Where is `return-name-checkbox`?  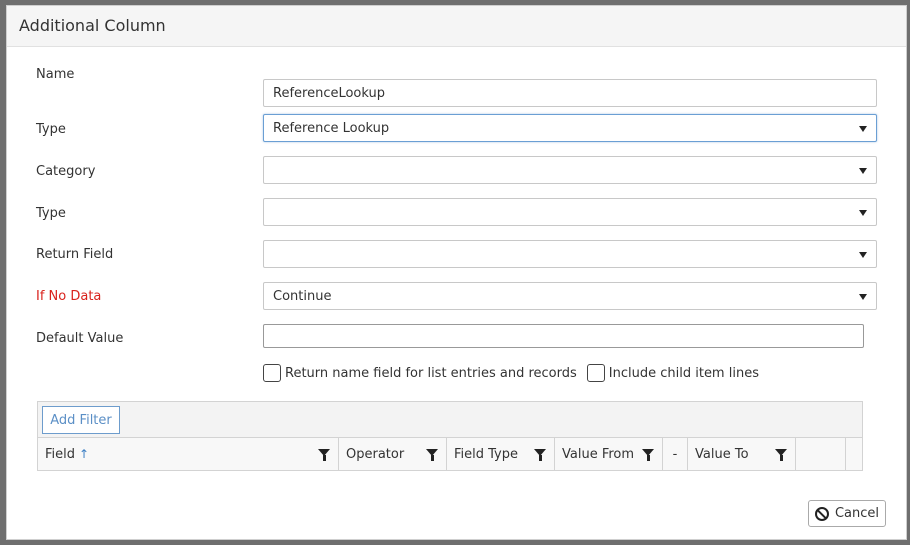 return-name-checkbox is located at coordinates (272, 373).